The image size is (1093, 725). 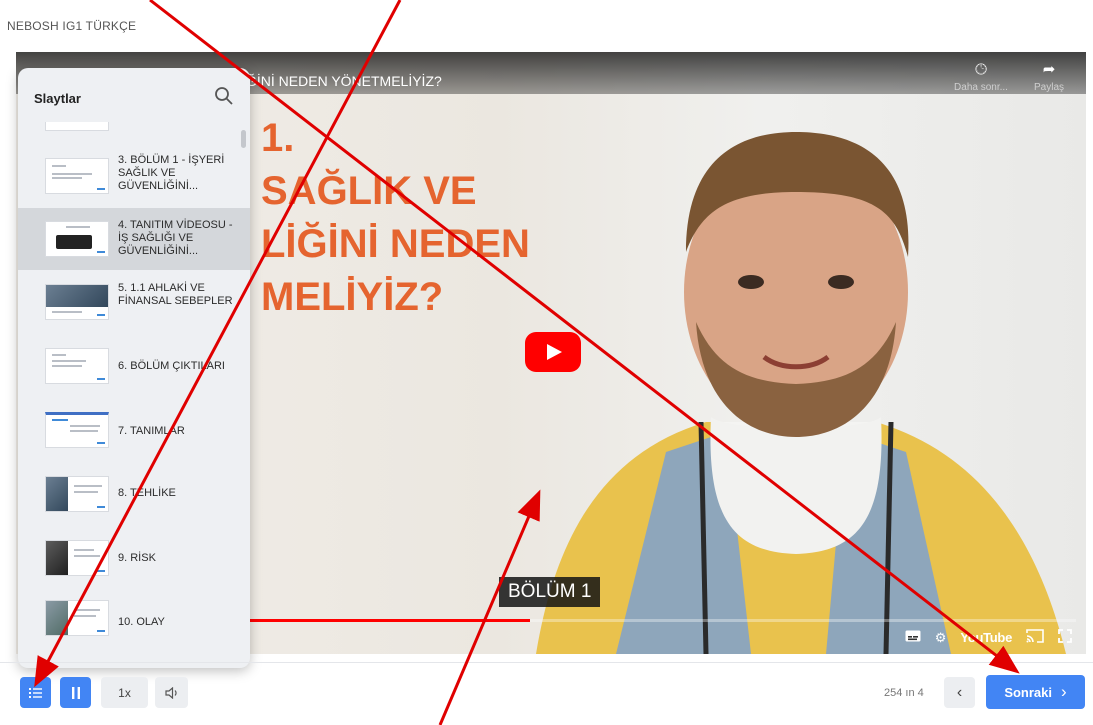 I want to click on pause-button, so click(x=75, y=692).